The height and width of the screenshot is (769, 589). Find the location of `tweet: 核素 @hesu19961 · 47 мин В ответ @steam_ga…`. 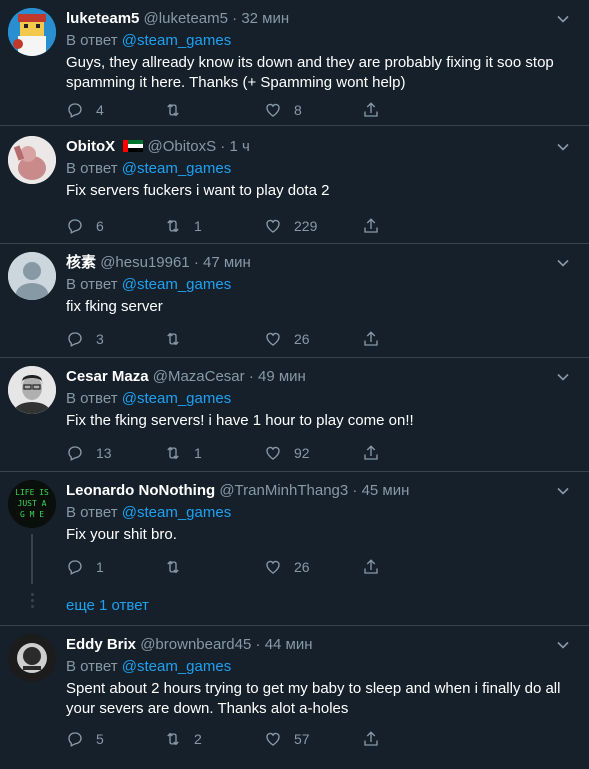

tweet: 核素 @hesu19961 · 47 мин В ответ @steam_ga… is located at coordinates (294, 301).